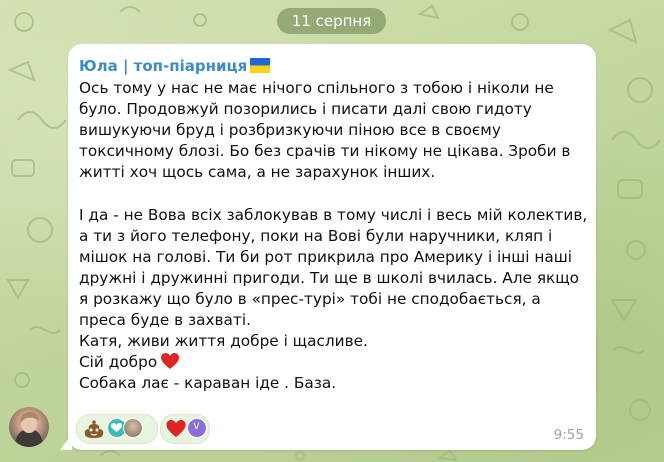 The height and width of the screenshot is (462, 664). What do you see at coordinates (170, 361) in the screenshot?
I see `red-heart-icon` at bounding box center [170, 361].